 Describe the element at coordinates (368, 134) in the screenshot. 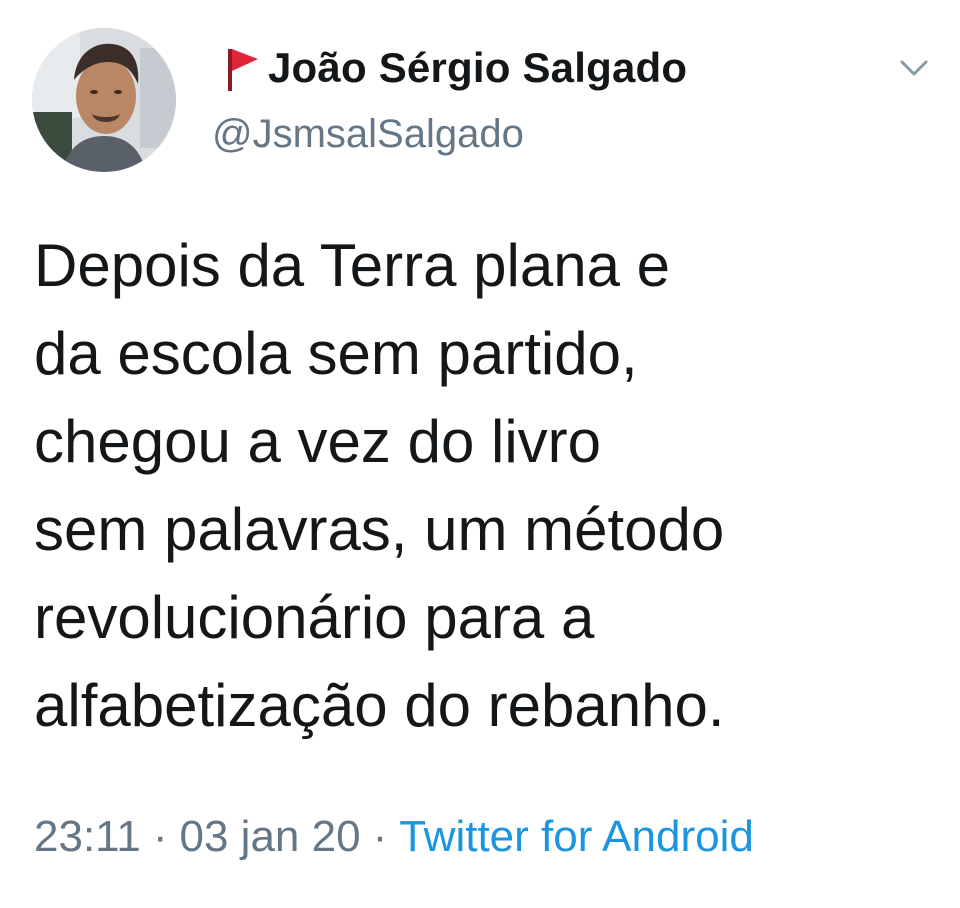

I see `author-handle: @JsmsalSalgado` at that location.